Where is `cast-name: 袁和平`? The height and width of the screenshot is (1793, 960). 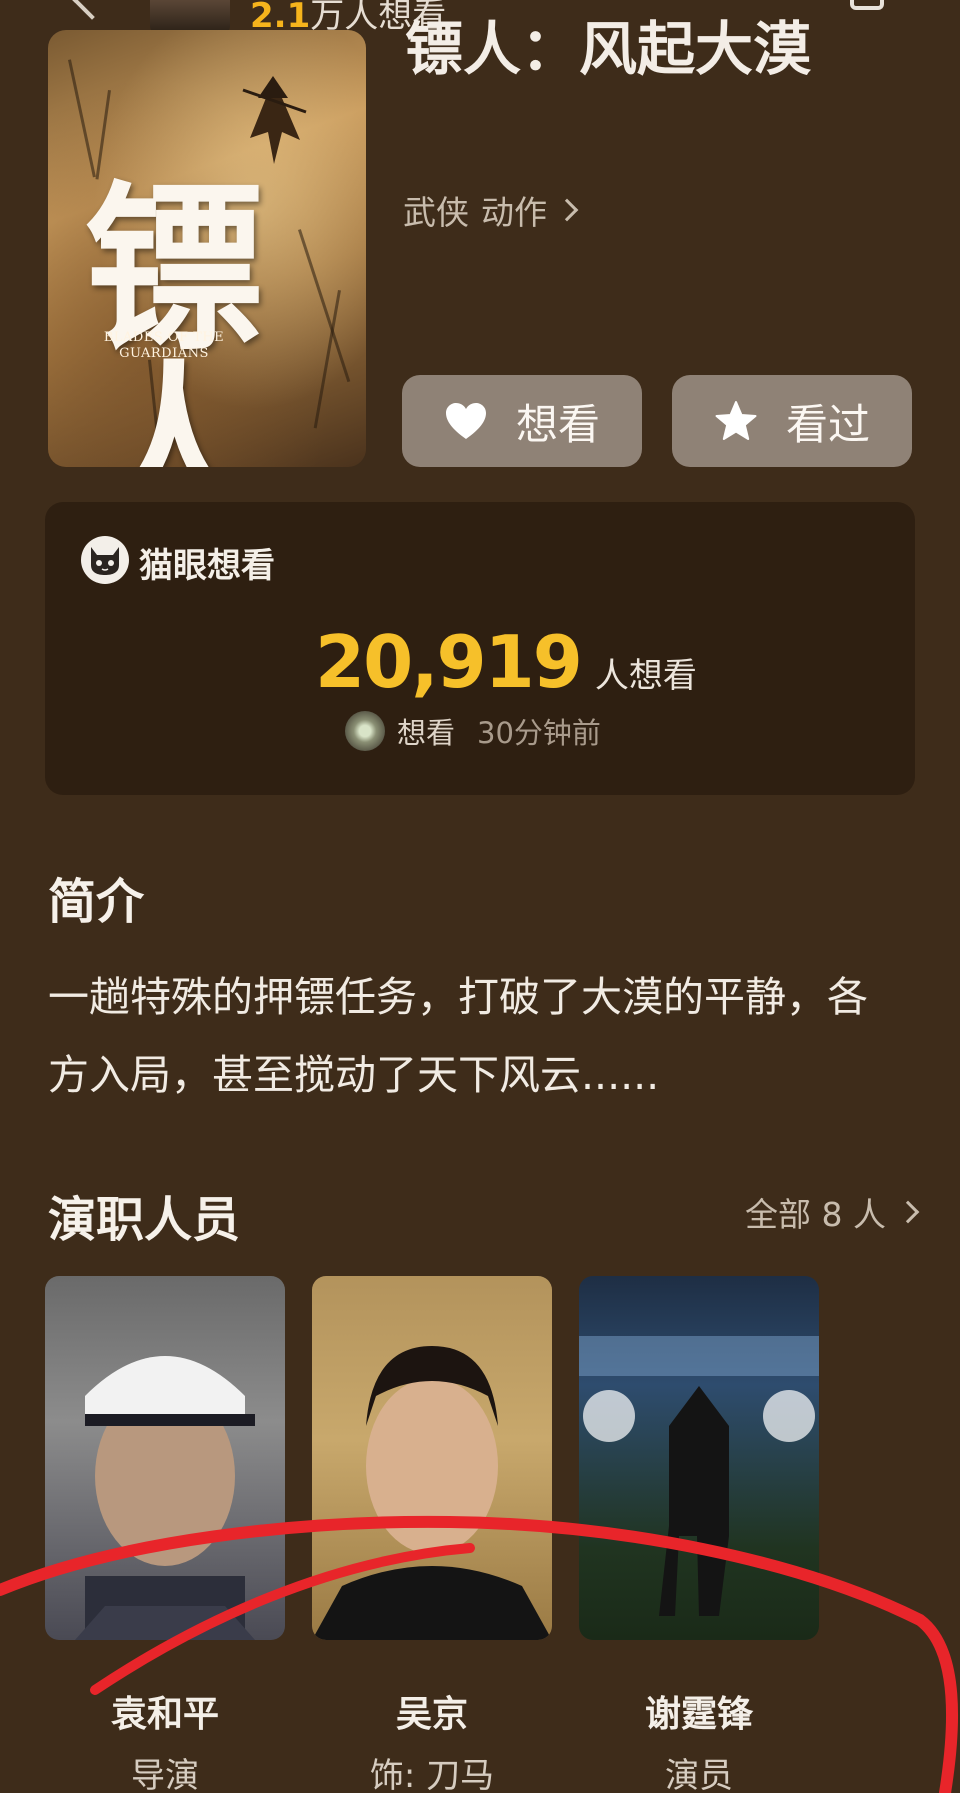
cast-name: 袁和平 is located at coordinates (165, 1711).